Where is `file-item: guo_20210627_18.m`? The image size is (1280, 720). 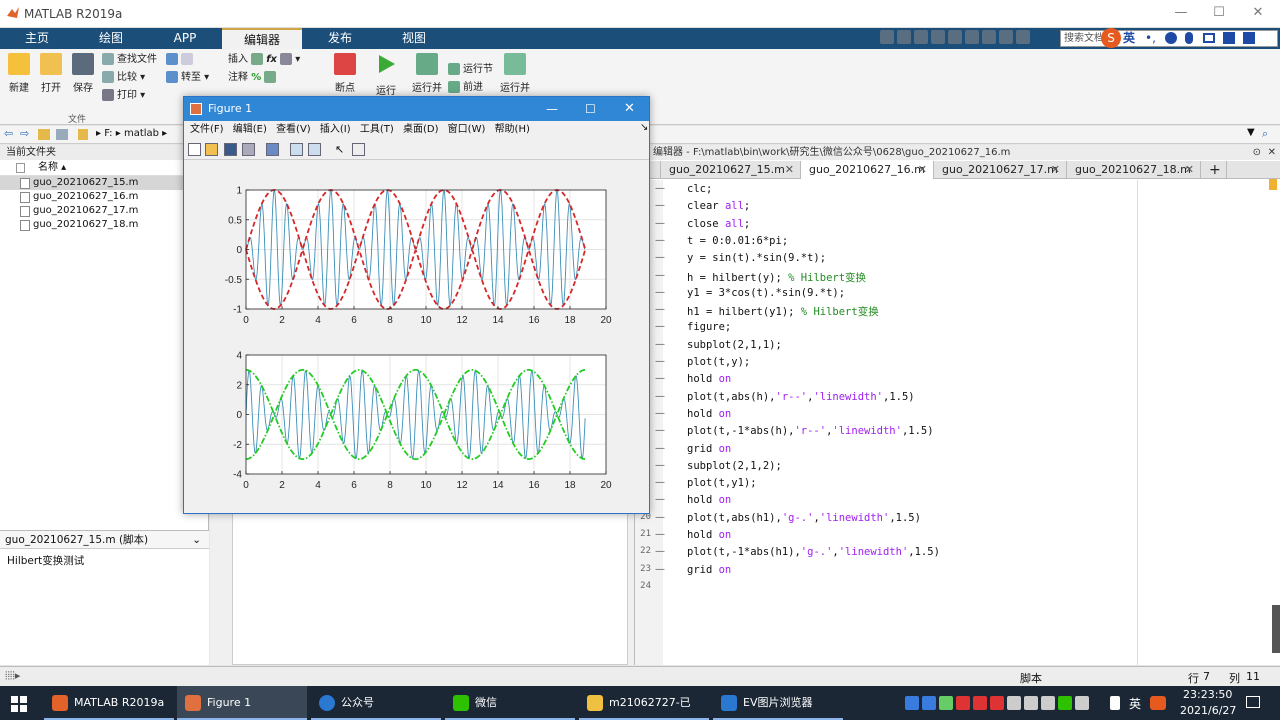 file-item: guo_20210627_18.m is located at coordinates (104, 225).